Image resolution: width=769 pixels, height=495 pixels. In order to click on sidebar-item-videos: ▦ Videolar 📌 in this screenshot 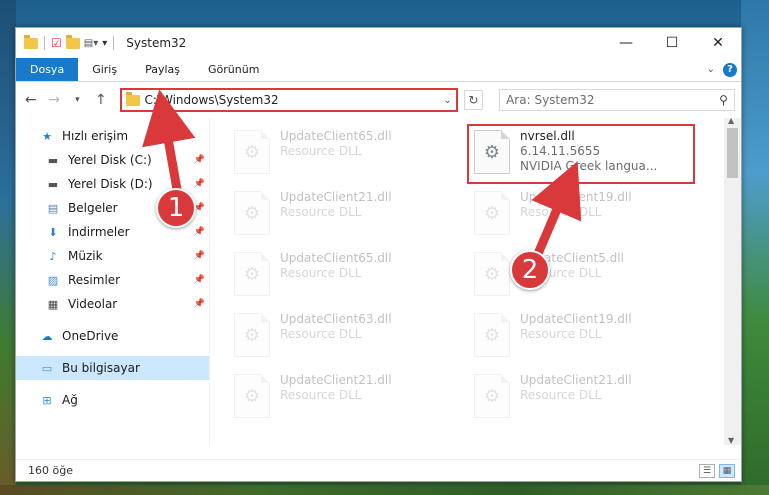, I will do `click(112, 304)`.